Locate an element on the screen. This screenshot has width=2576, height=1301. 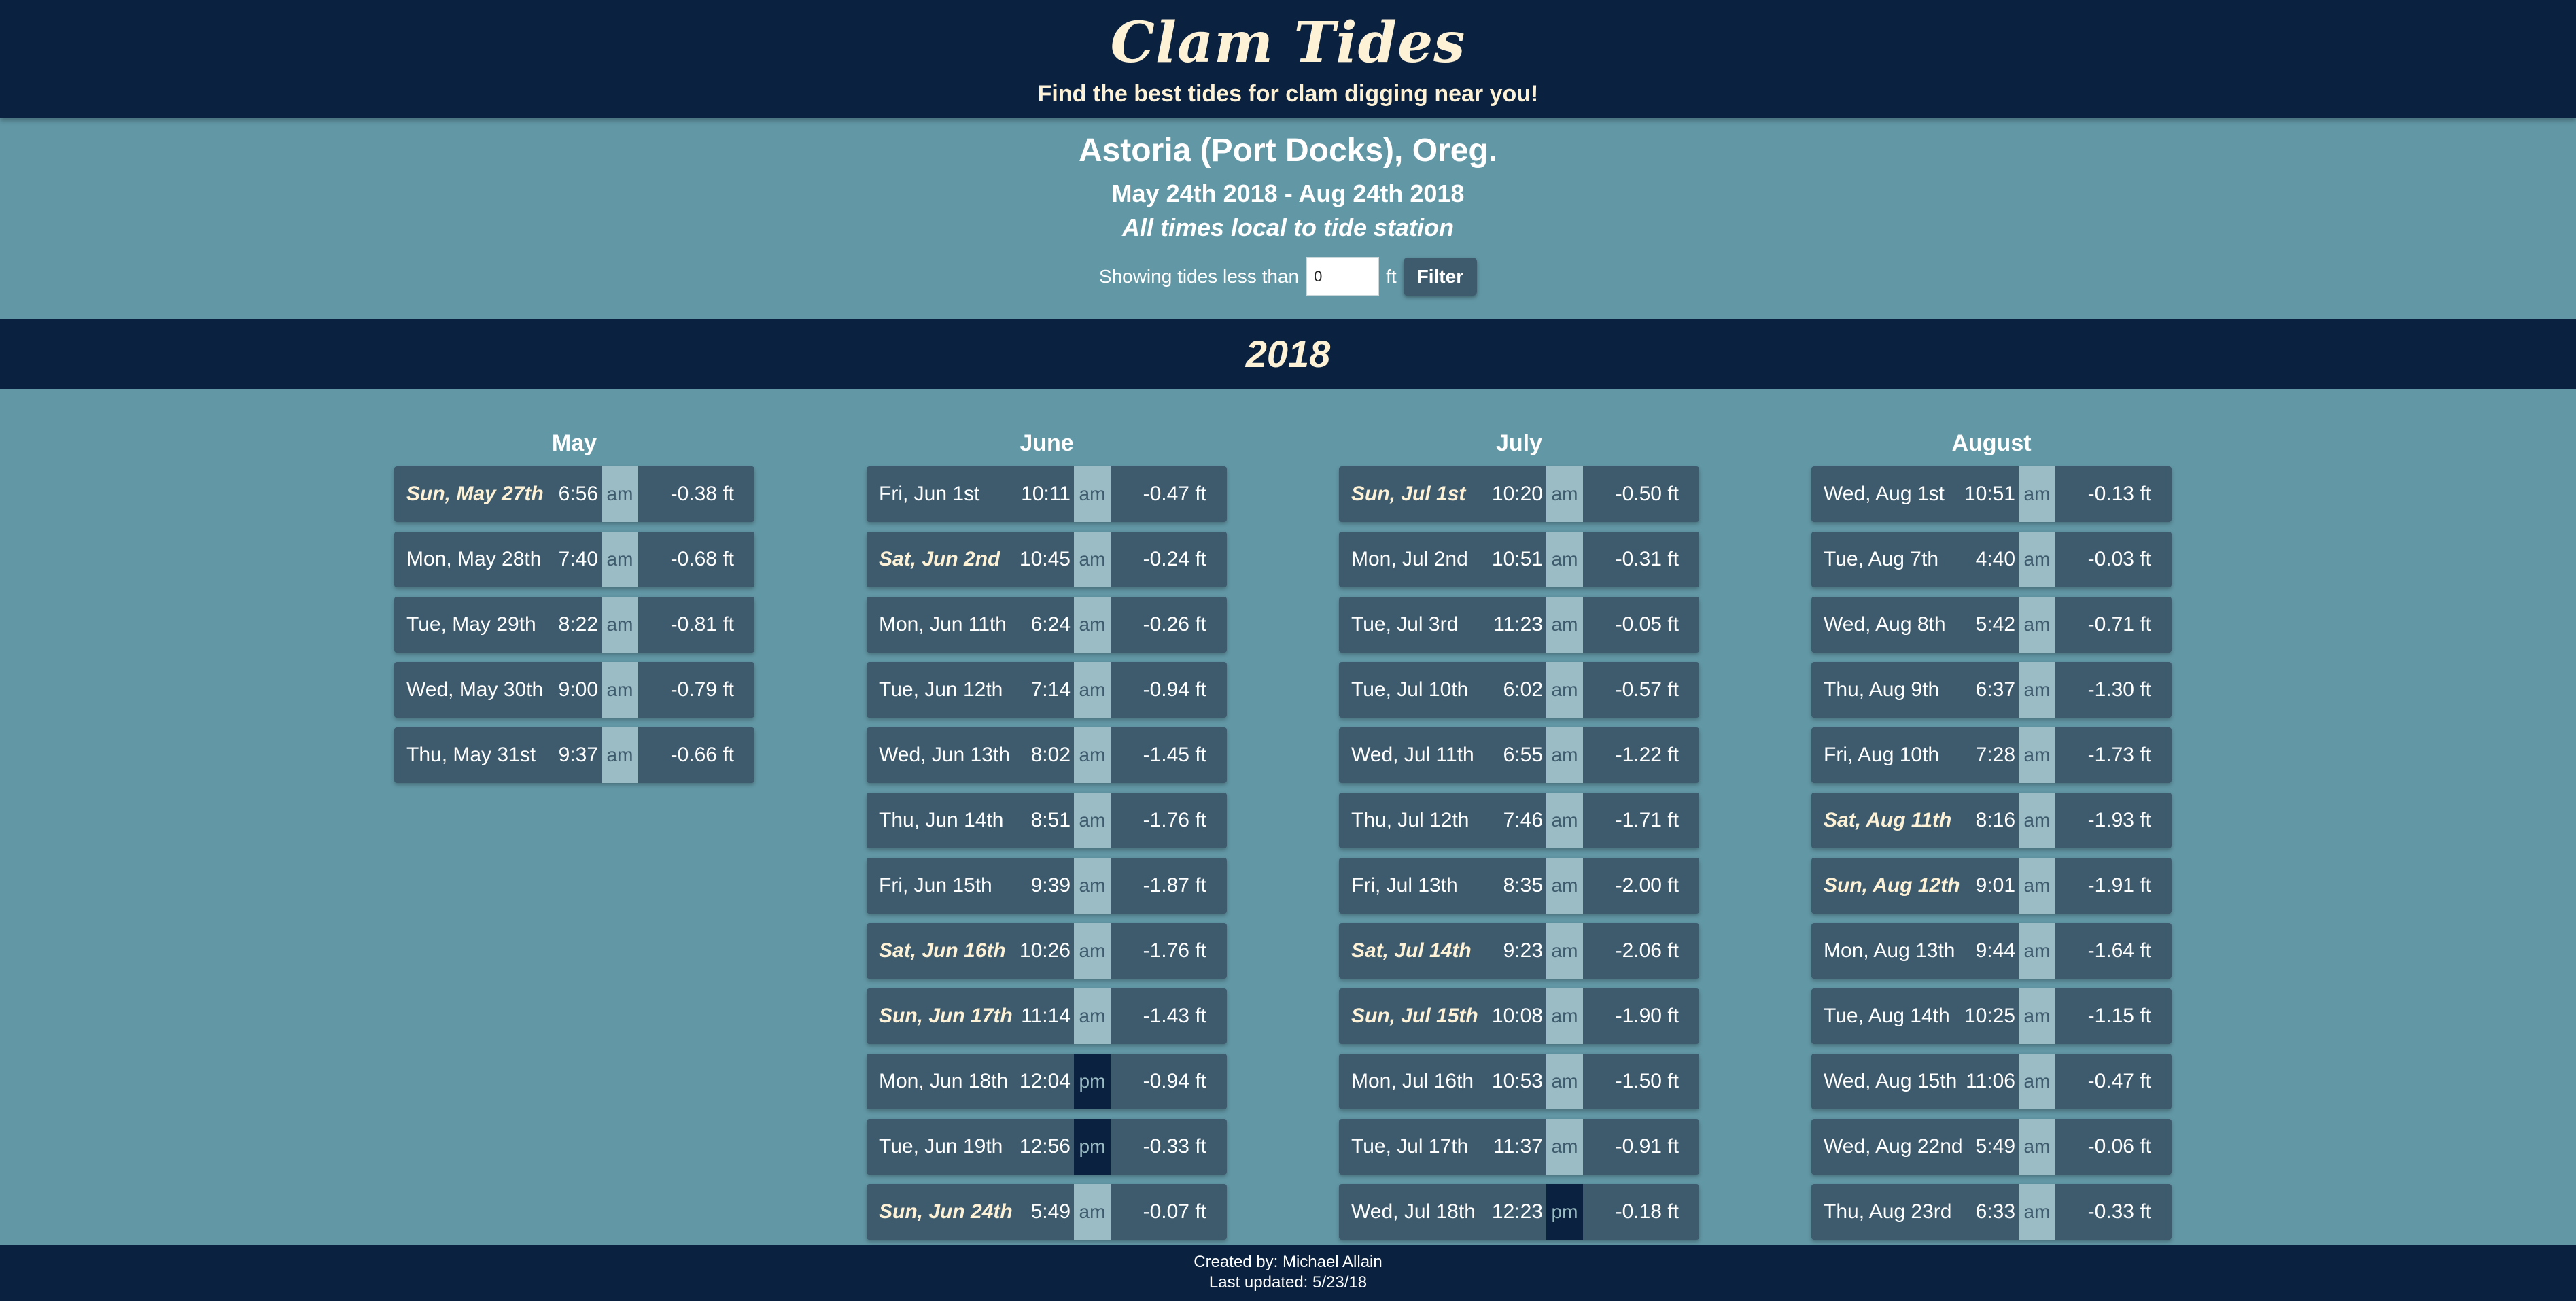
tide-row: Thu, Aug 23rd 6:33 am -0.33 ft is located at coordinates (1991, 1212).